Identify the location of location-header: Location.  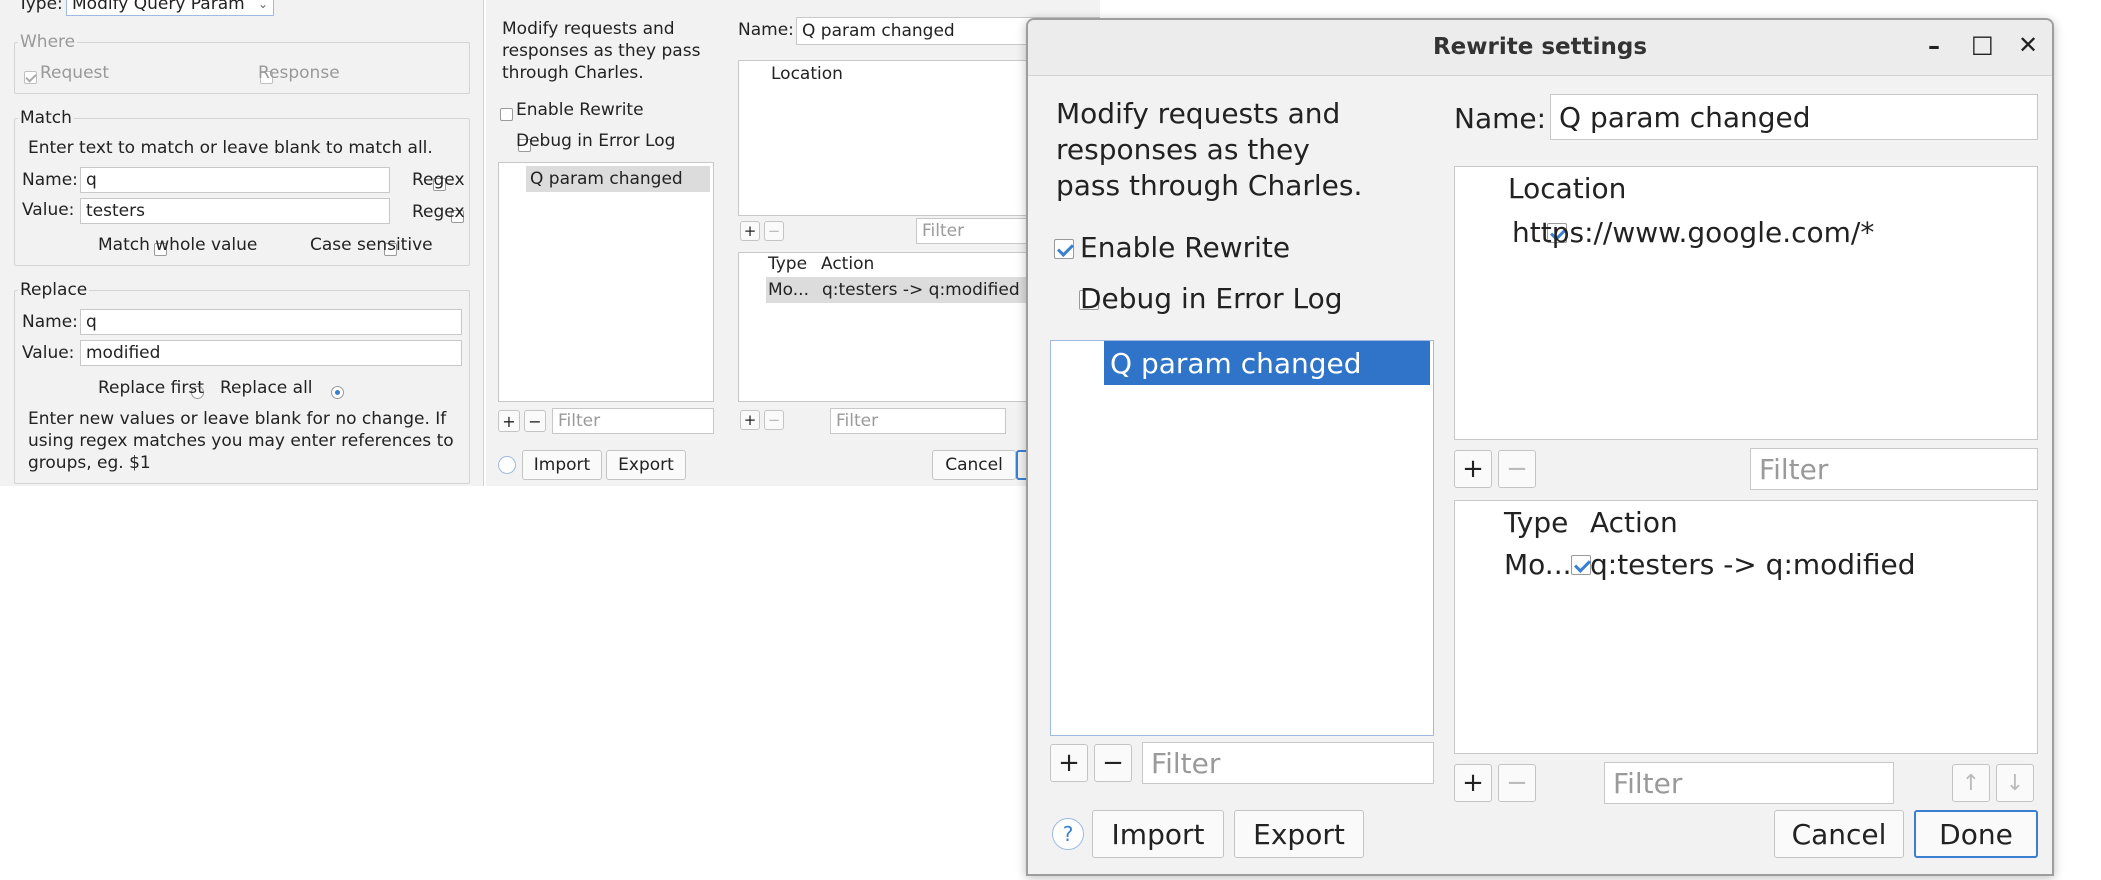
(1567, 188).